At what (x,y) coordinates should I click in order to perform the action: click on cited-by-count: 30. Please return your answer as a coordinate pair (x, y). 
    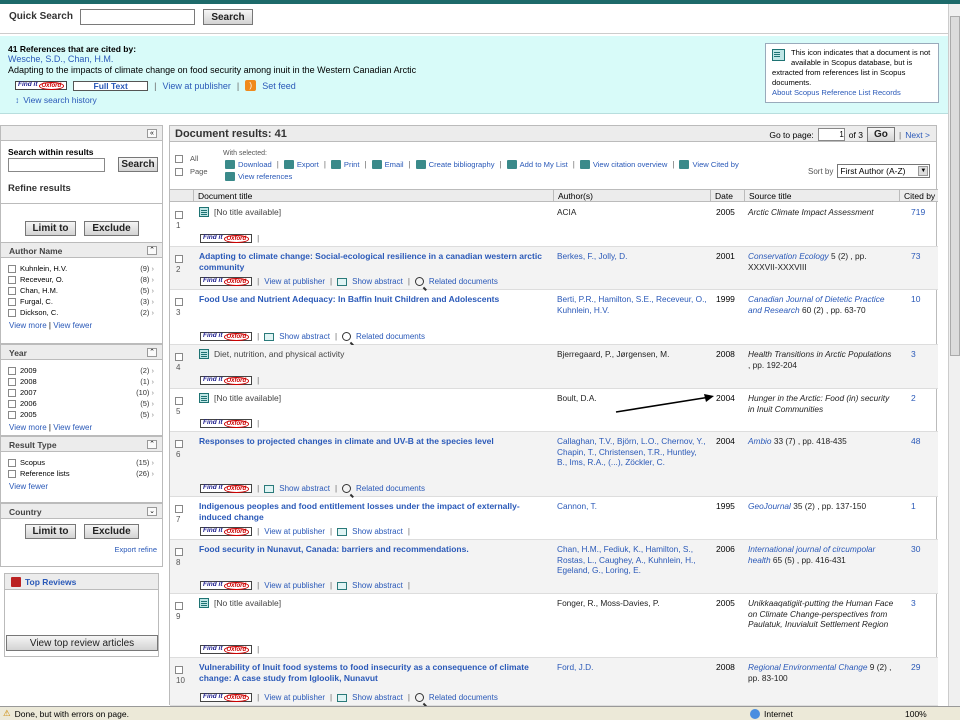
    Looking at the image, I should click on (915, 549).